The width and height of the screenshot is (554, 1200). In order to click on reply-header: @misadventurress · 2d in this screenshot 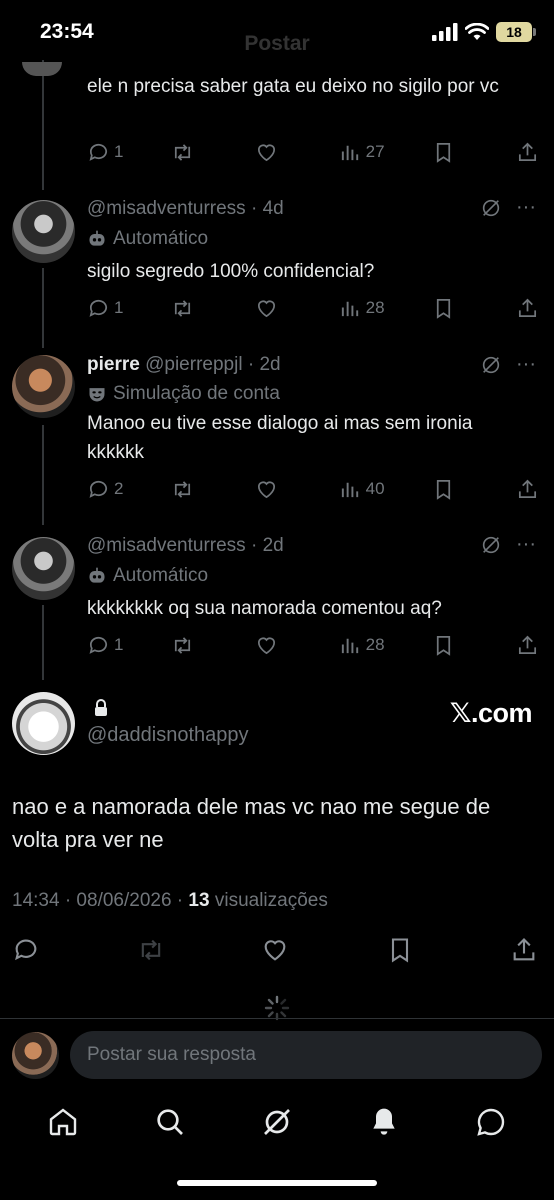, I will do `click(185, 545)`.